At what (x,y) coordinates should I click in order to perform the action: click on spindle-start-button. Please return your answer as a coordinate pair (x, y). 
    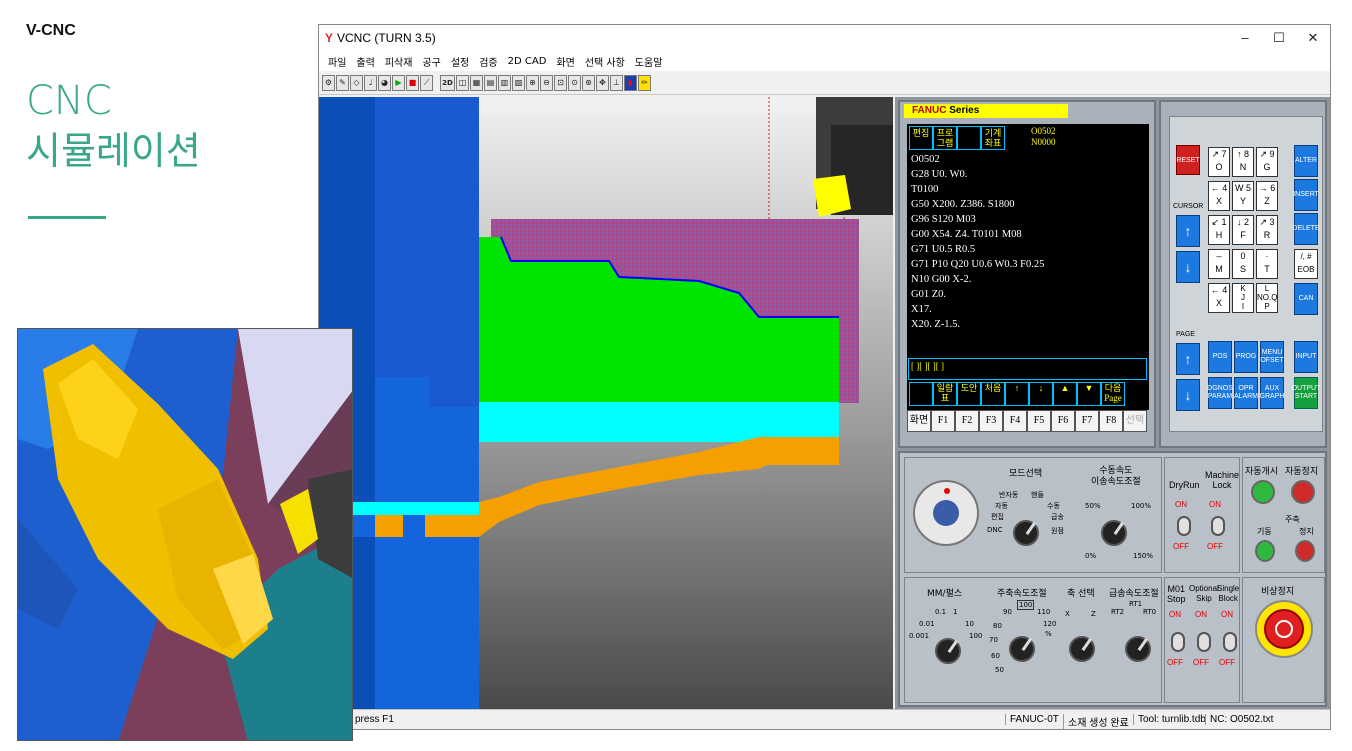
    Looking at the image, I should click on (1265, 551).